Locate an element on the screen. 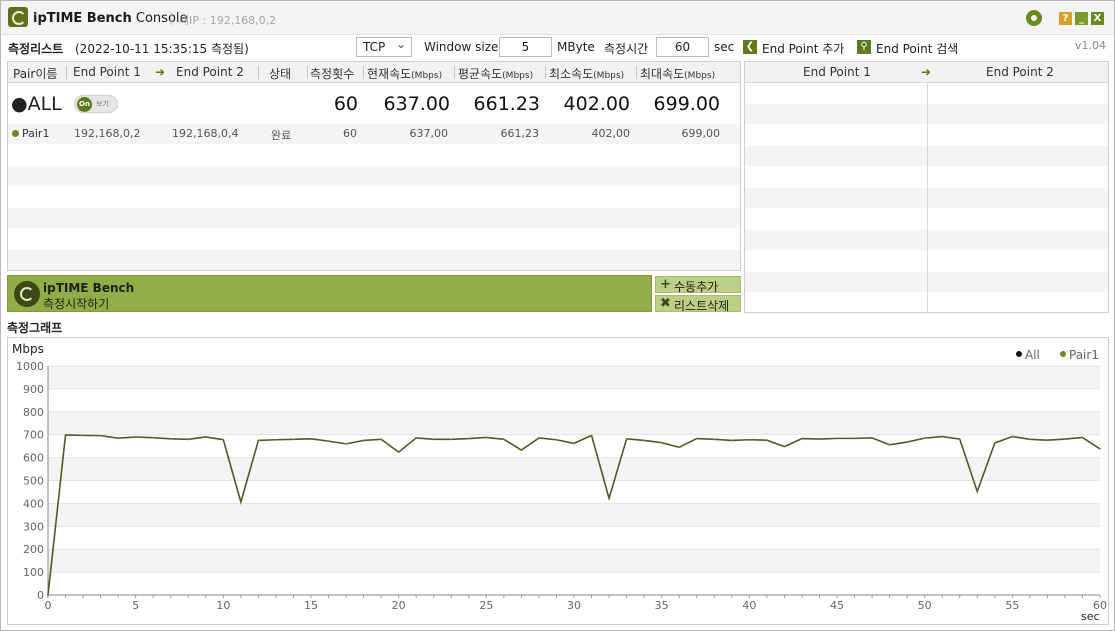 The width and height of the screenshot is (1115, 631). all-count: 60 is located at coordinates (345, 104).